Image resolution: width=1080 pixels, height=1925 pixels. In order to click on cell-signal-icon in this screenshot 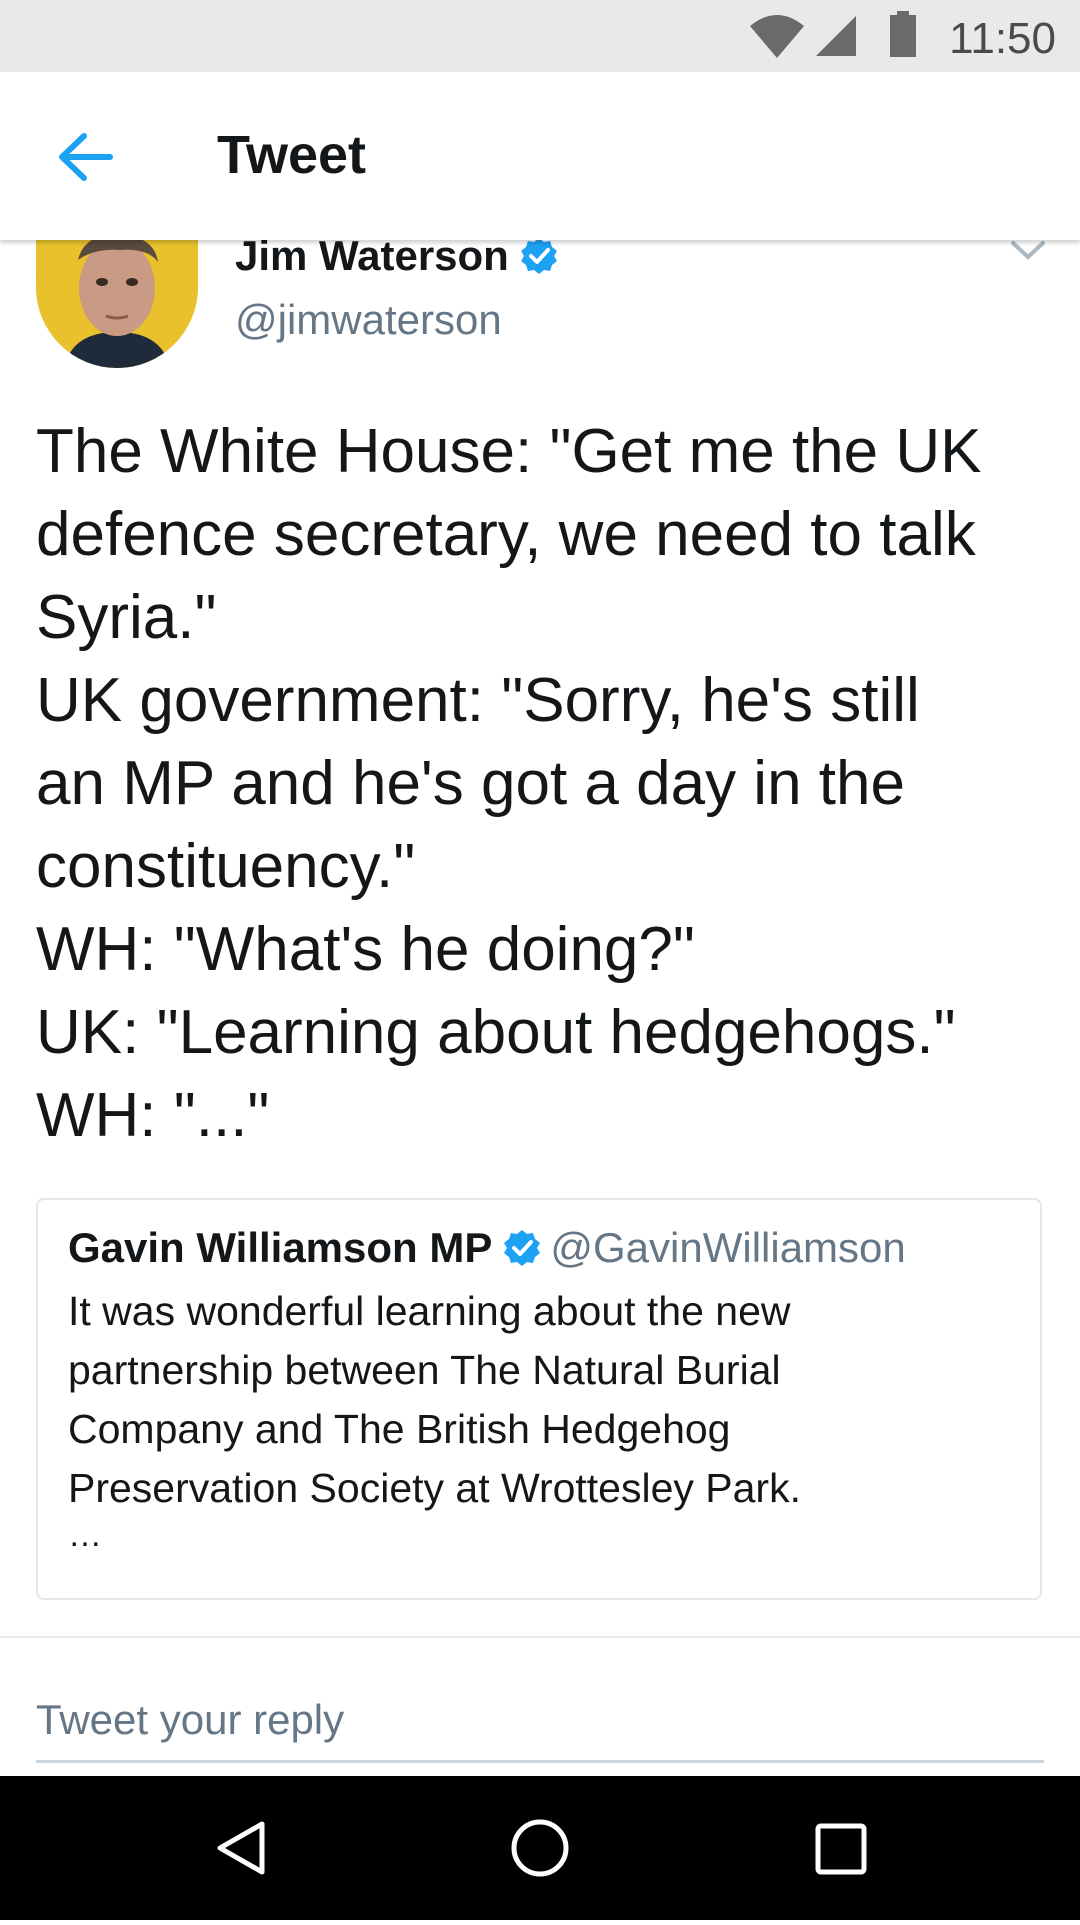, I will do `click(836, 36)`.